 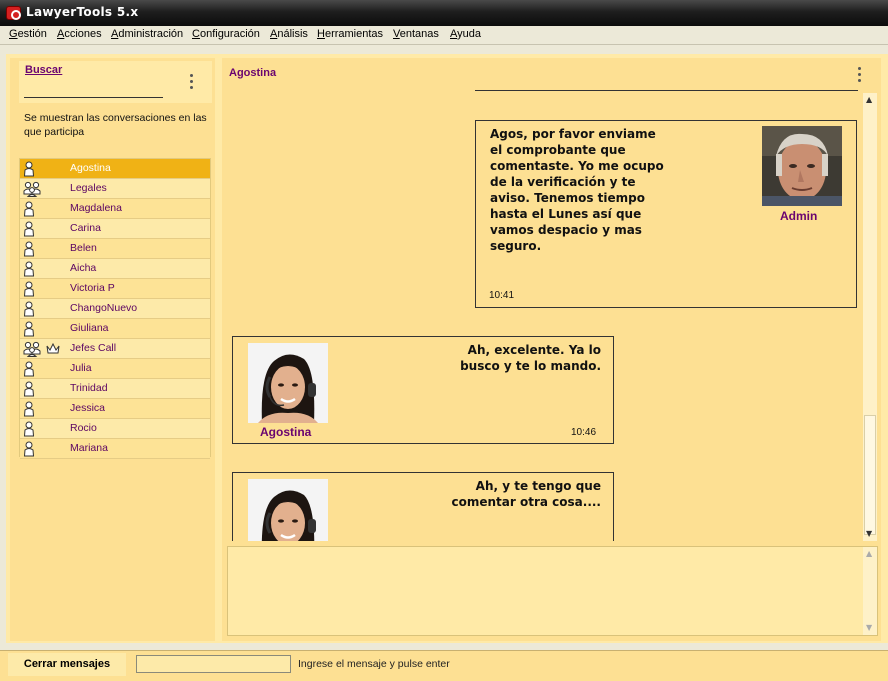 I want to click on contact-name: Legales, so click(x=88, y=188).